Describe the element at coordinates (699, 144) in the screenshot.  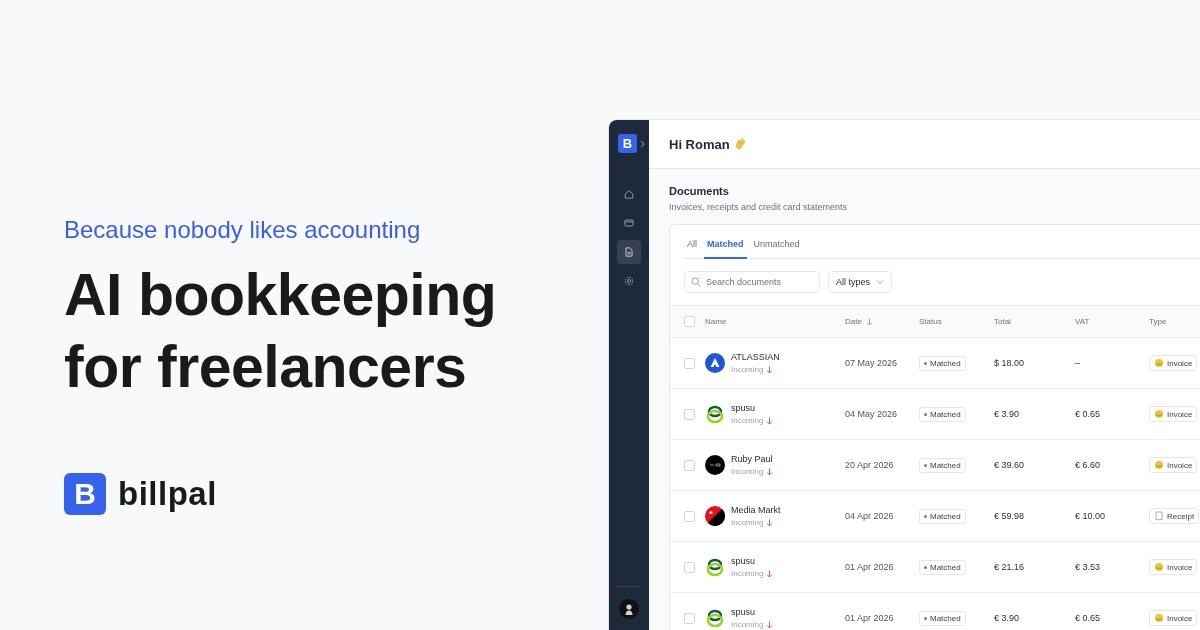
I see `greeting: Hi Roman` at that location.